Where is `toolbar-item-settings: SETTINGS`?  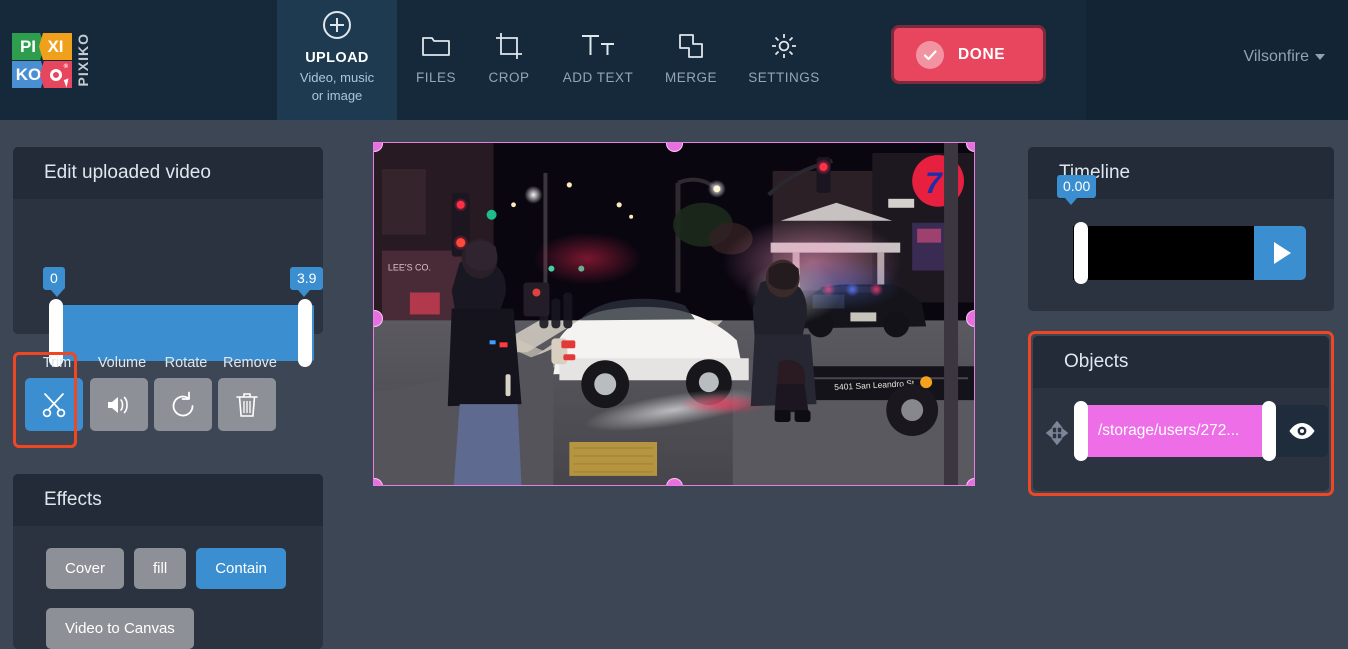
toolbar-item-settings: SETTINGS is located at coordinates (784, 56).